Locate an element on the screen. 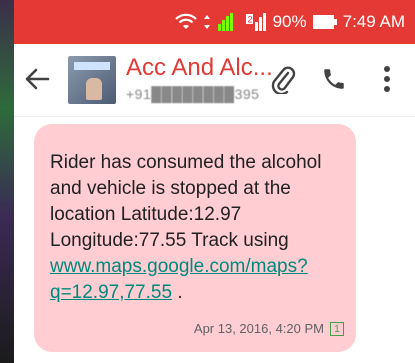 This screenshot has height=363, width=415. more-vert-icon is located at coordinates (387, 81).